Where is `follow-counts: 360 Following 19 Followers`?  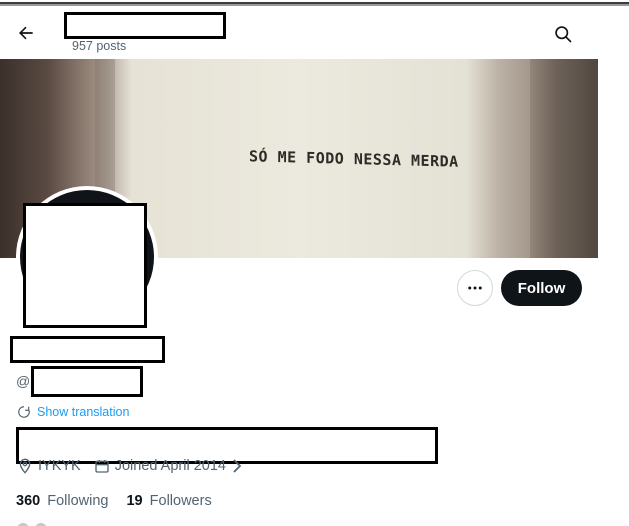
follow-counts: 360 Following 19 Followers is located at coordinates (123, 501).